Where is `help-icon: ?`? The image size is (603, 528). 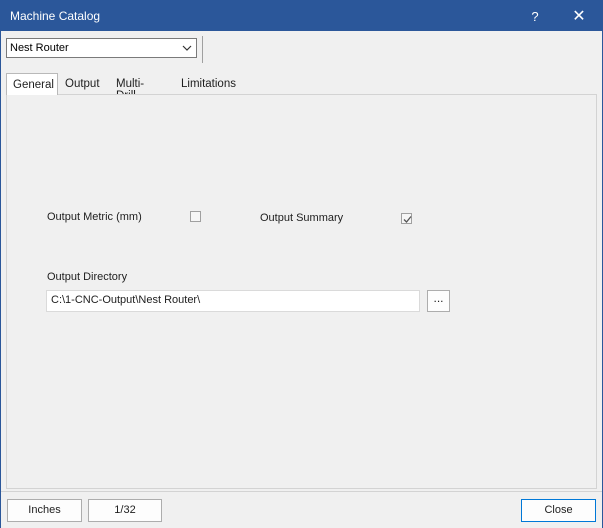
help-icon: ? is located at coordinates (535, 16).